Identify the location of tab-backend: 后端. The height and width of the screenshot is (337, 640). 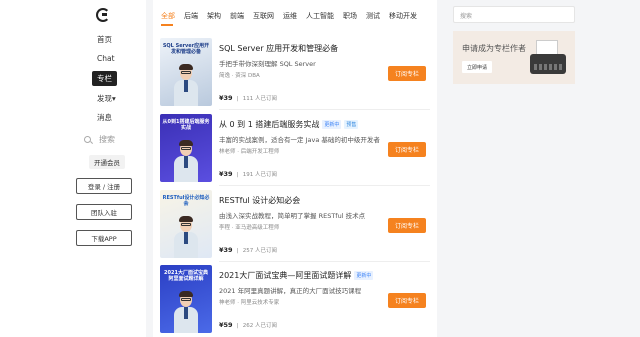
(191, 16).